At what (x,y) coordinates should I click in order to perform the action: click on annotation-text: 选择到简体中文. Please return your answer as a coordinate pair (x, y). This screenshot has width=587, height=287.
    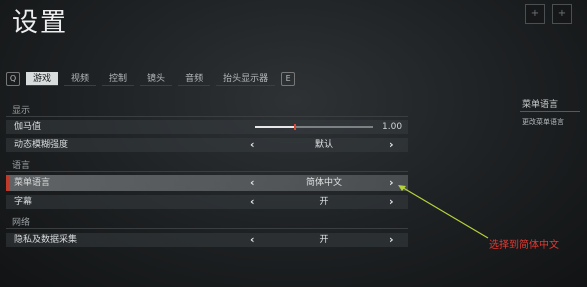
    Looking at the image, I should click on (524, 245).